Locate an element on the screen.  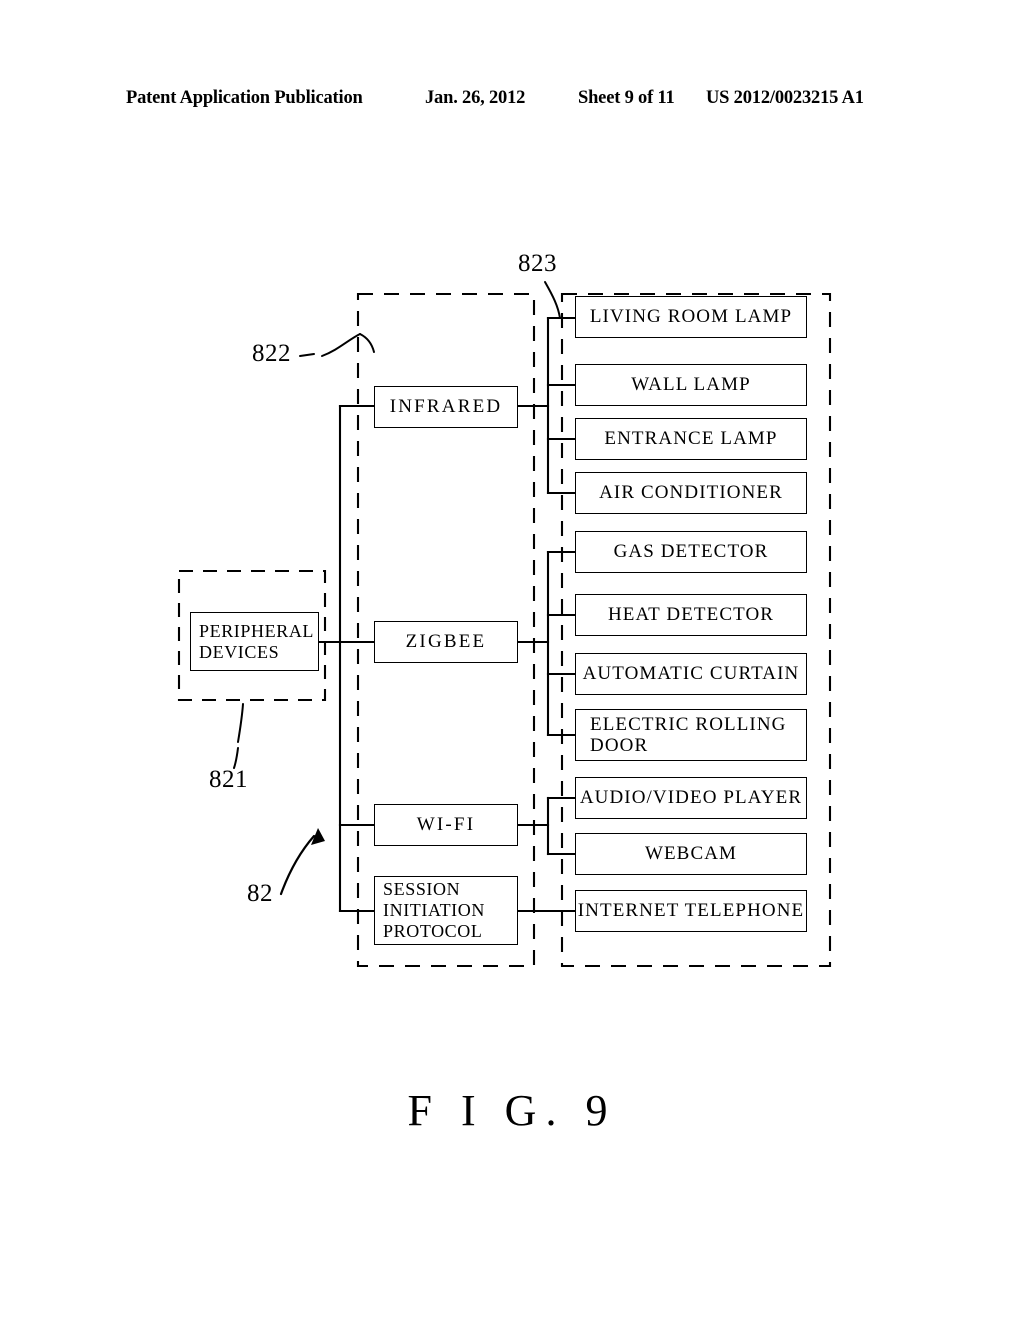
wall-lamp-label: WALL LAMP is located at coordinates (691, 385).